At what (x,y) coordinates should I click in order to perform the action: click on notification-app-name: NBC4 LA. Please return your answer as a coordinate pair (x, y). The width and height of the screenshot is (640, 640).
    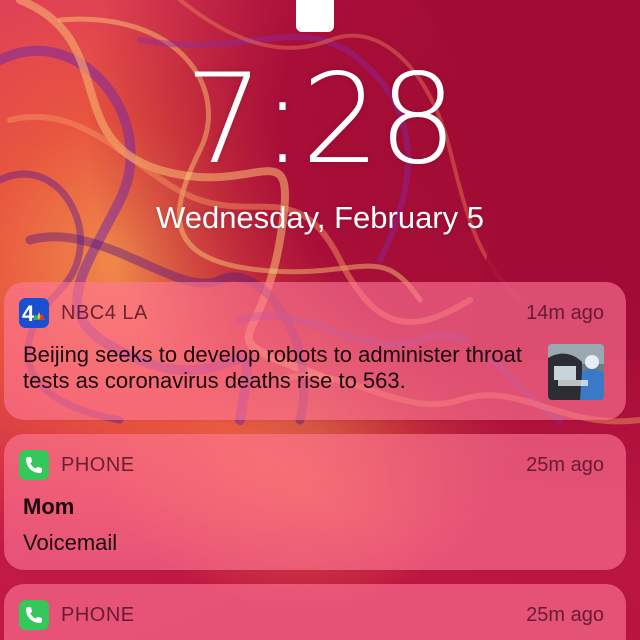
    Looking at the image, I should click on (104, 312).